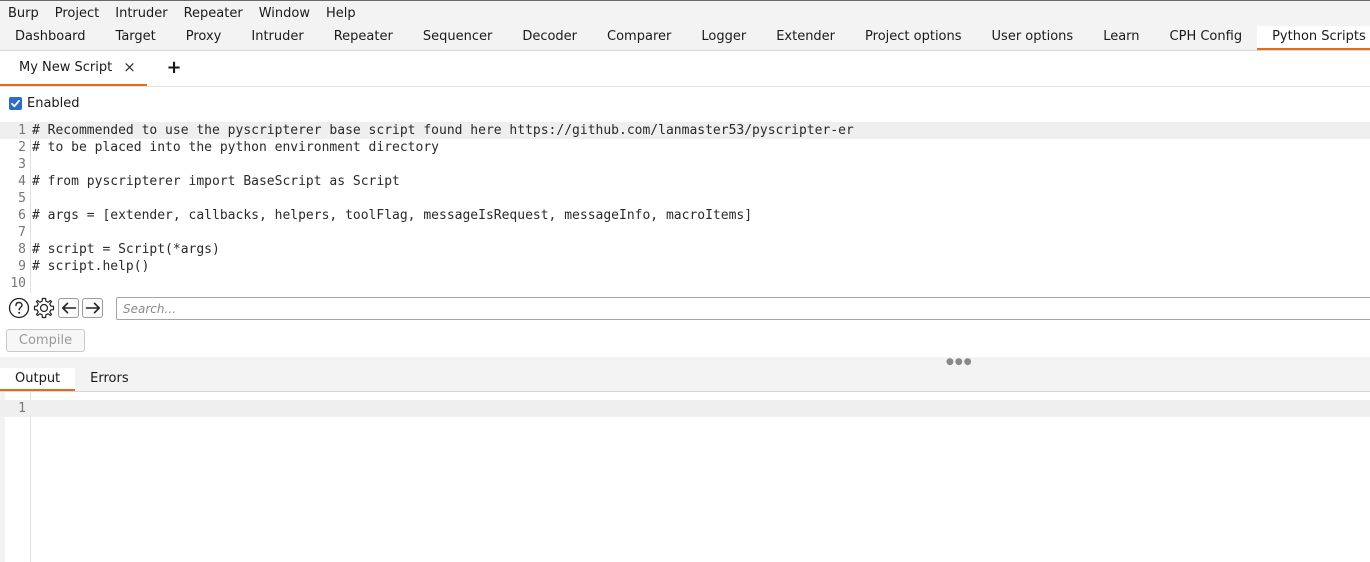 This screenshot has height=562, width=1370. Describe the element at coordinates (685, 232) in the screenshot. I see `code-line: 7` at that location.